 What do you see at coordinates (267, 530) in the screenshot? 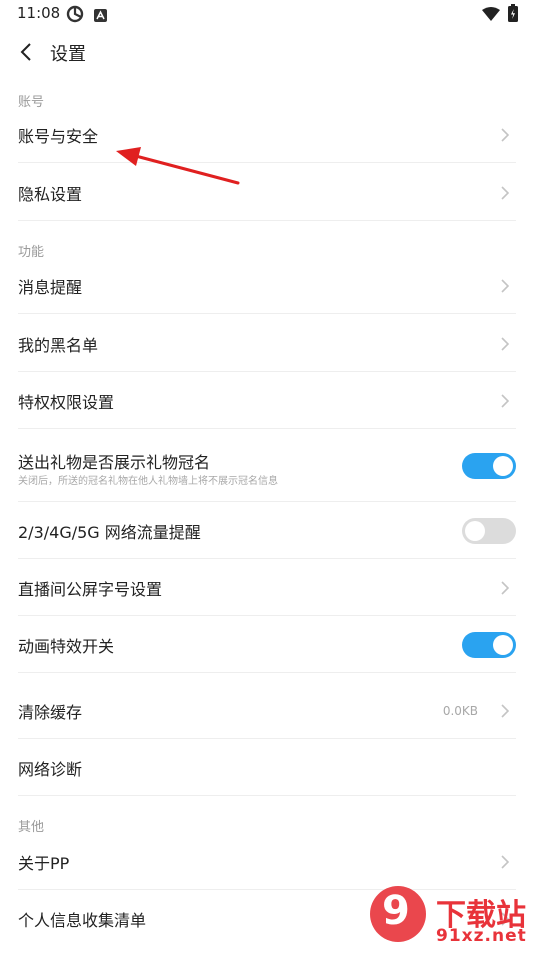
I see `settings-item-data-alert: 2/3/4G/5G 网络流量提醒` at bounding box center [267, 530].